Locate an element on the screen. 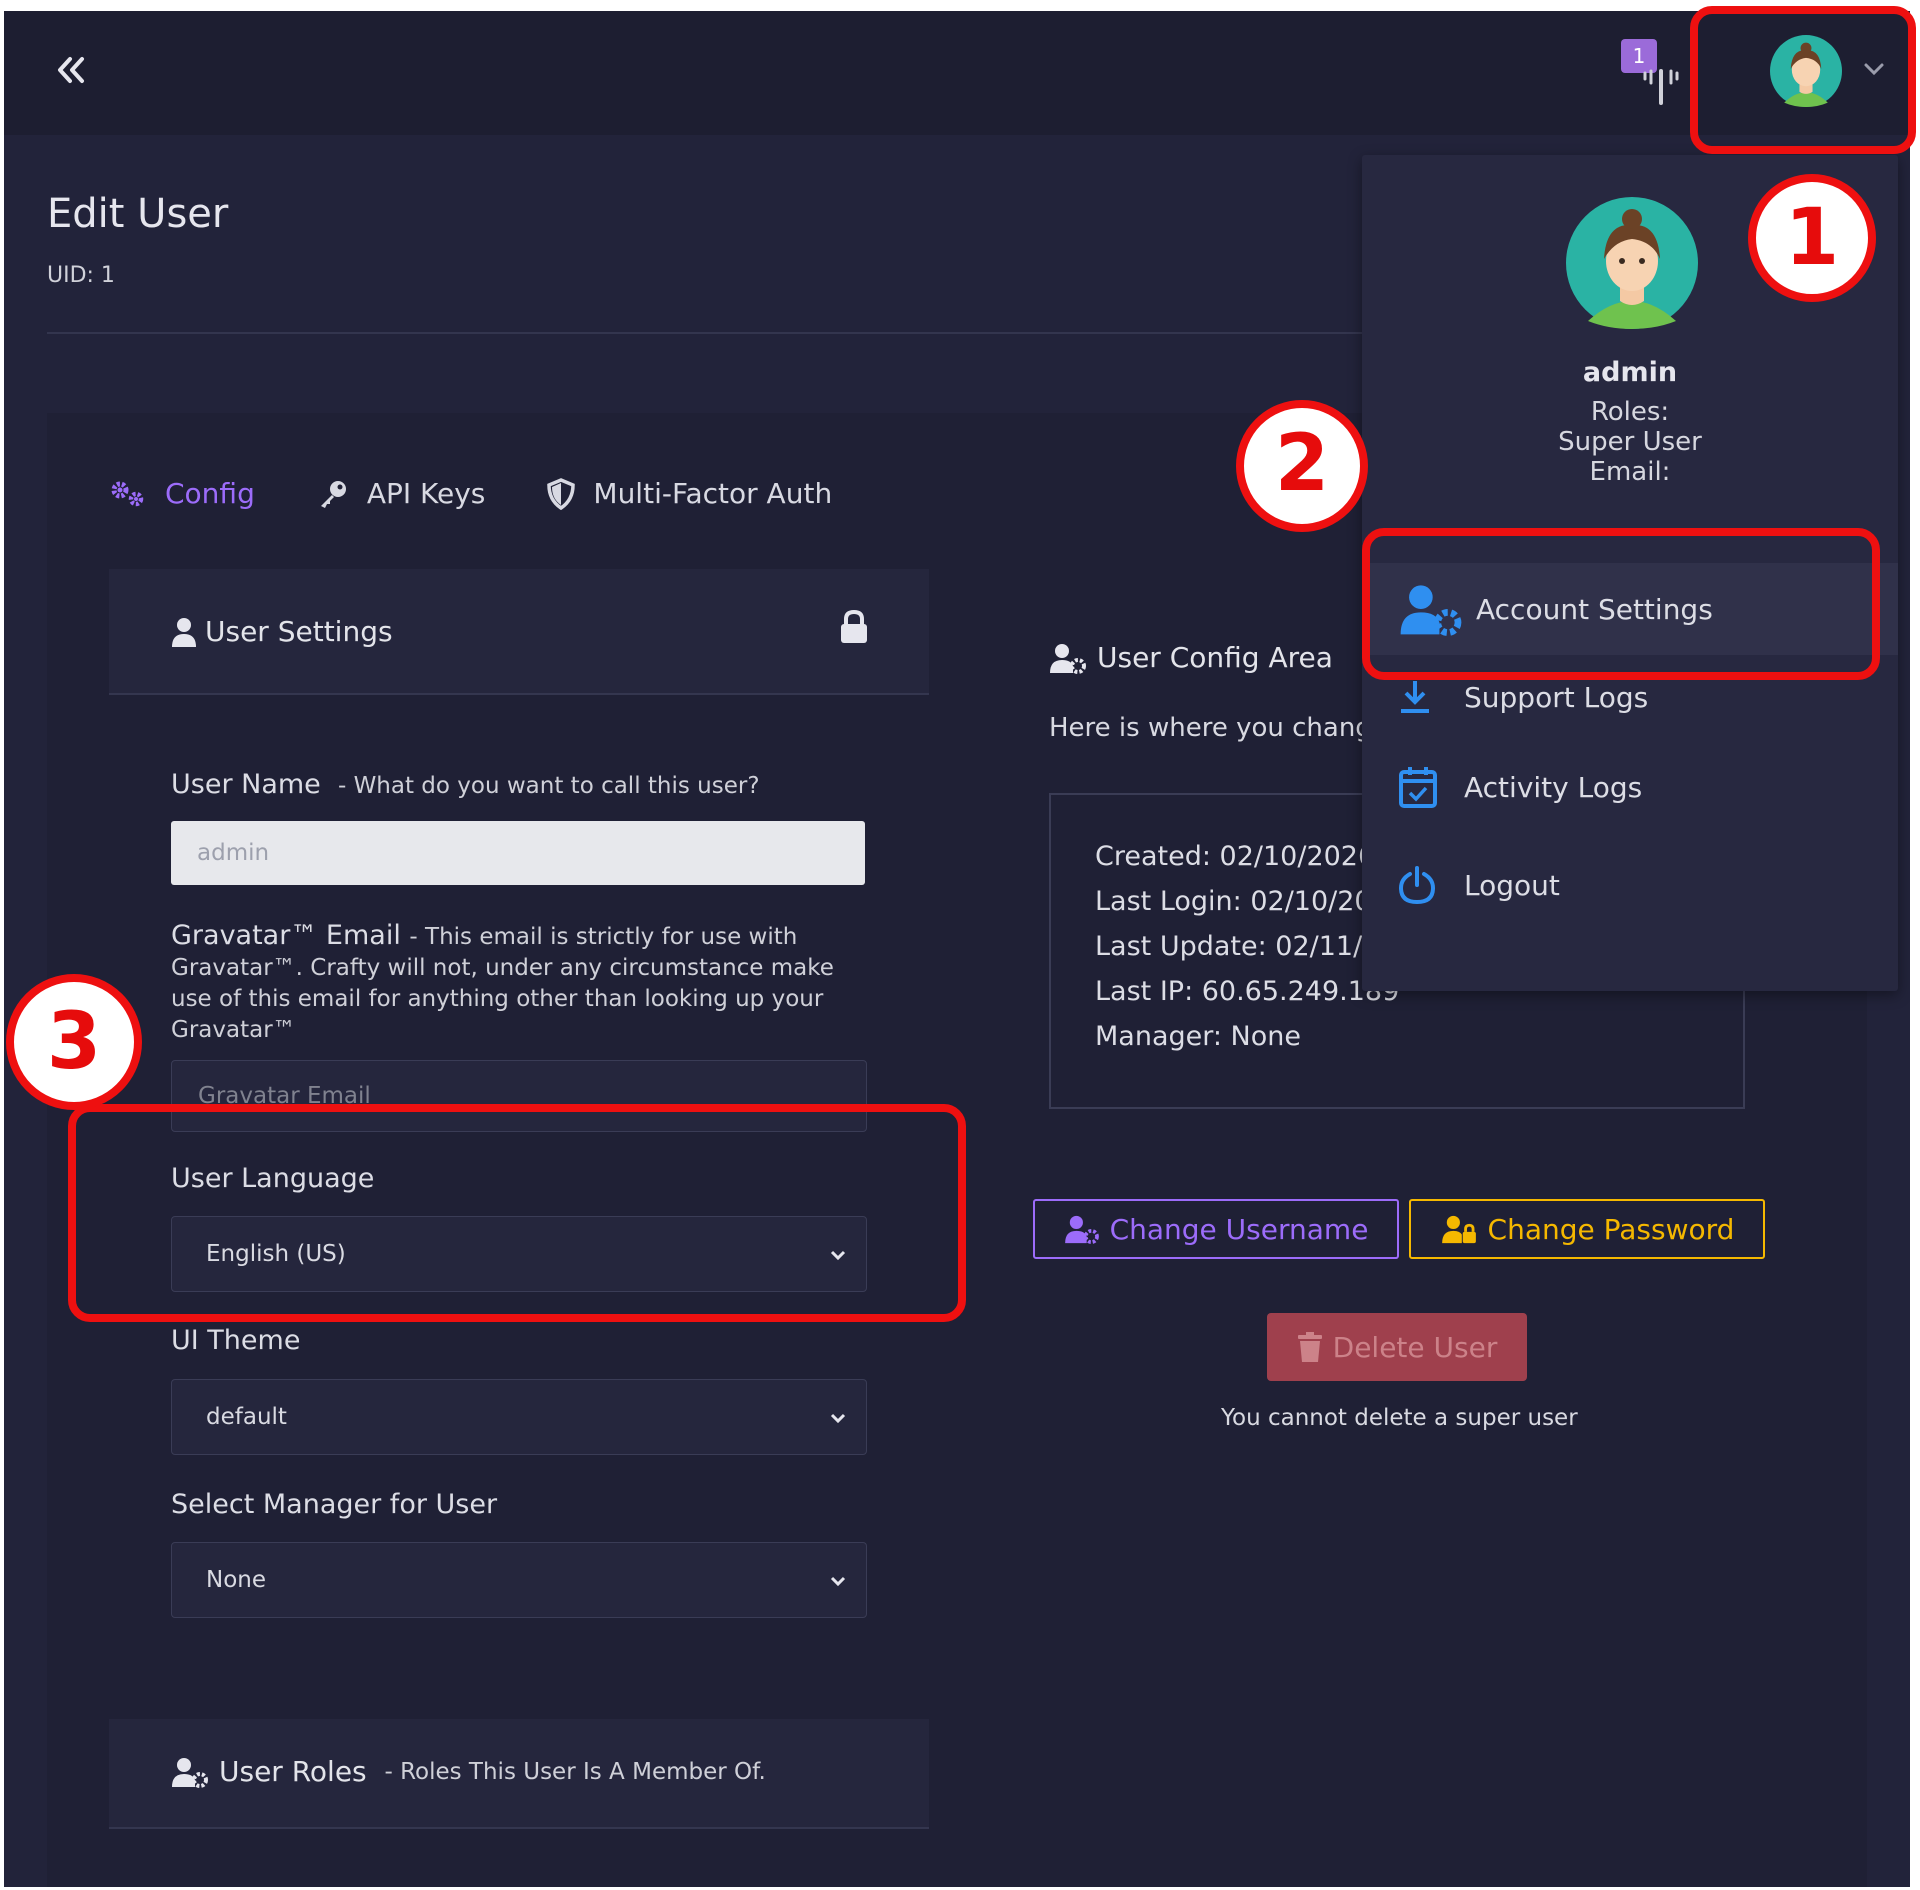 The height and width of the screenshot is (1890, 1920). page-title: Edit User is located at coordinates (138, 214).